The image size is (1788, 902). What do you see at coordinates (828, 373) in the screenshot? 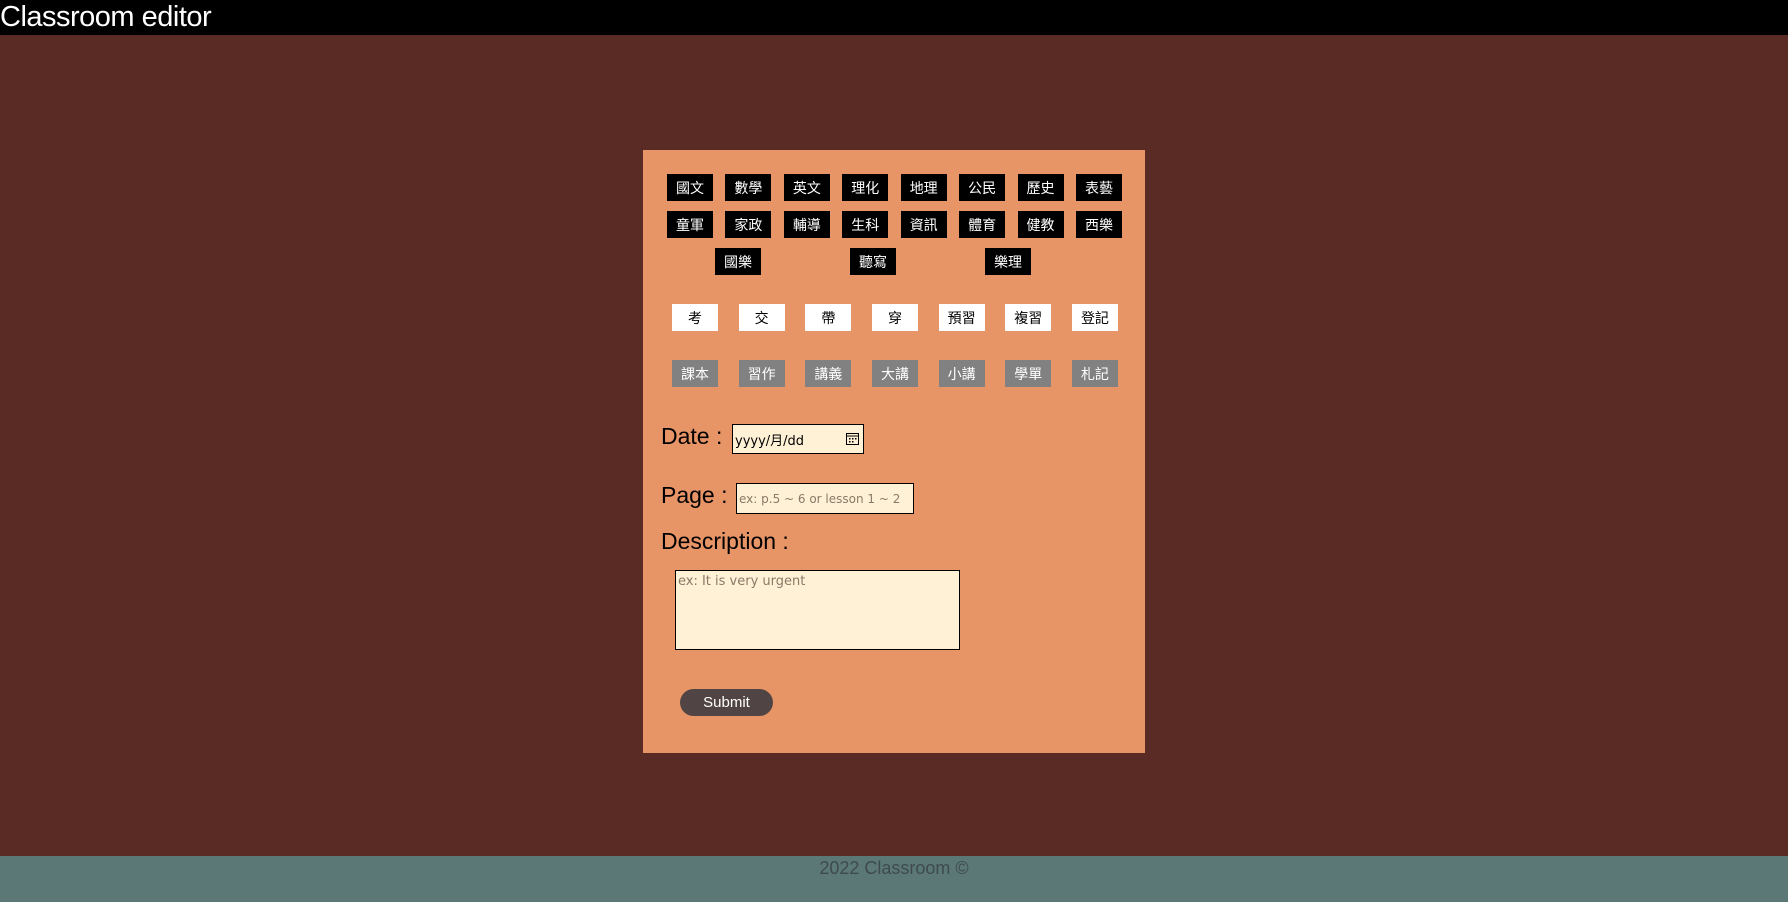
I see `item-button: 講義` at bounding box center [828, 373].